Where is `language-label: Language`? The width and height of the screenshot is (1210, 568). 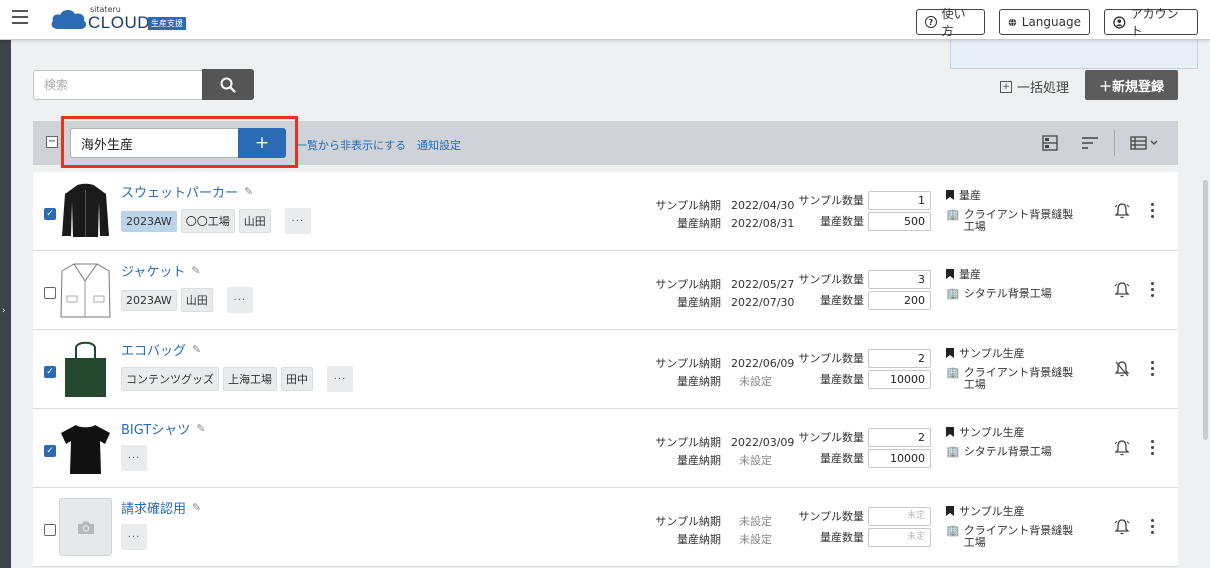
language-label: Language is located at coordinates (1051, 22).